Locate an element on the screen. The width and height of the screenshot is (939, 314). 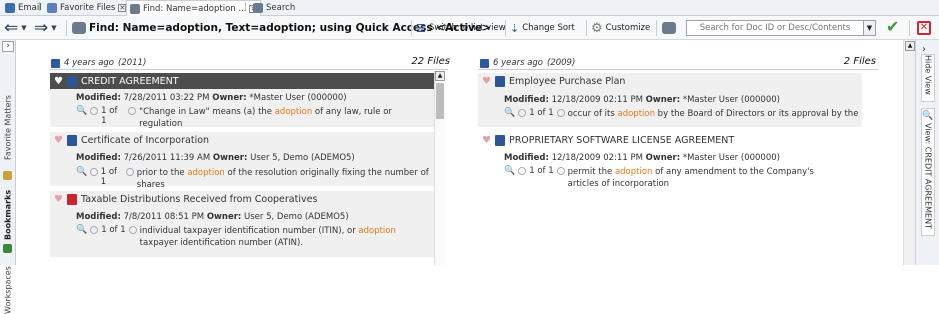
tab-label: Search is located at coordinates (281, 8).